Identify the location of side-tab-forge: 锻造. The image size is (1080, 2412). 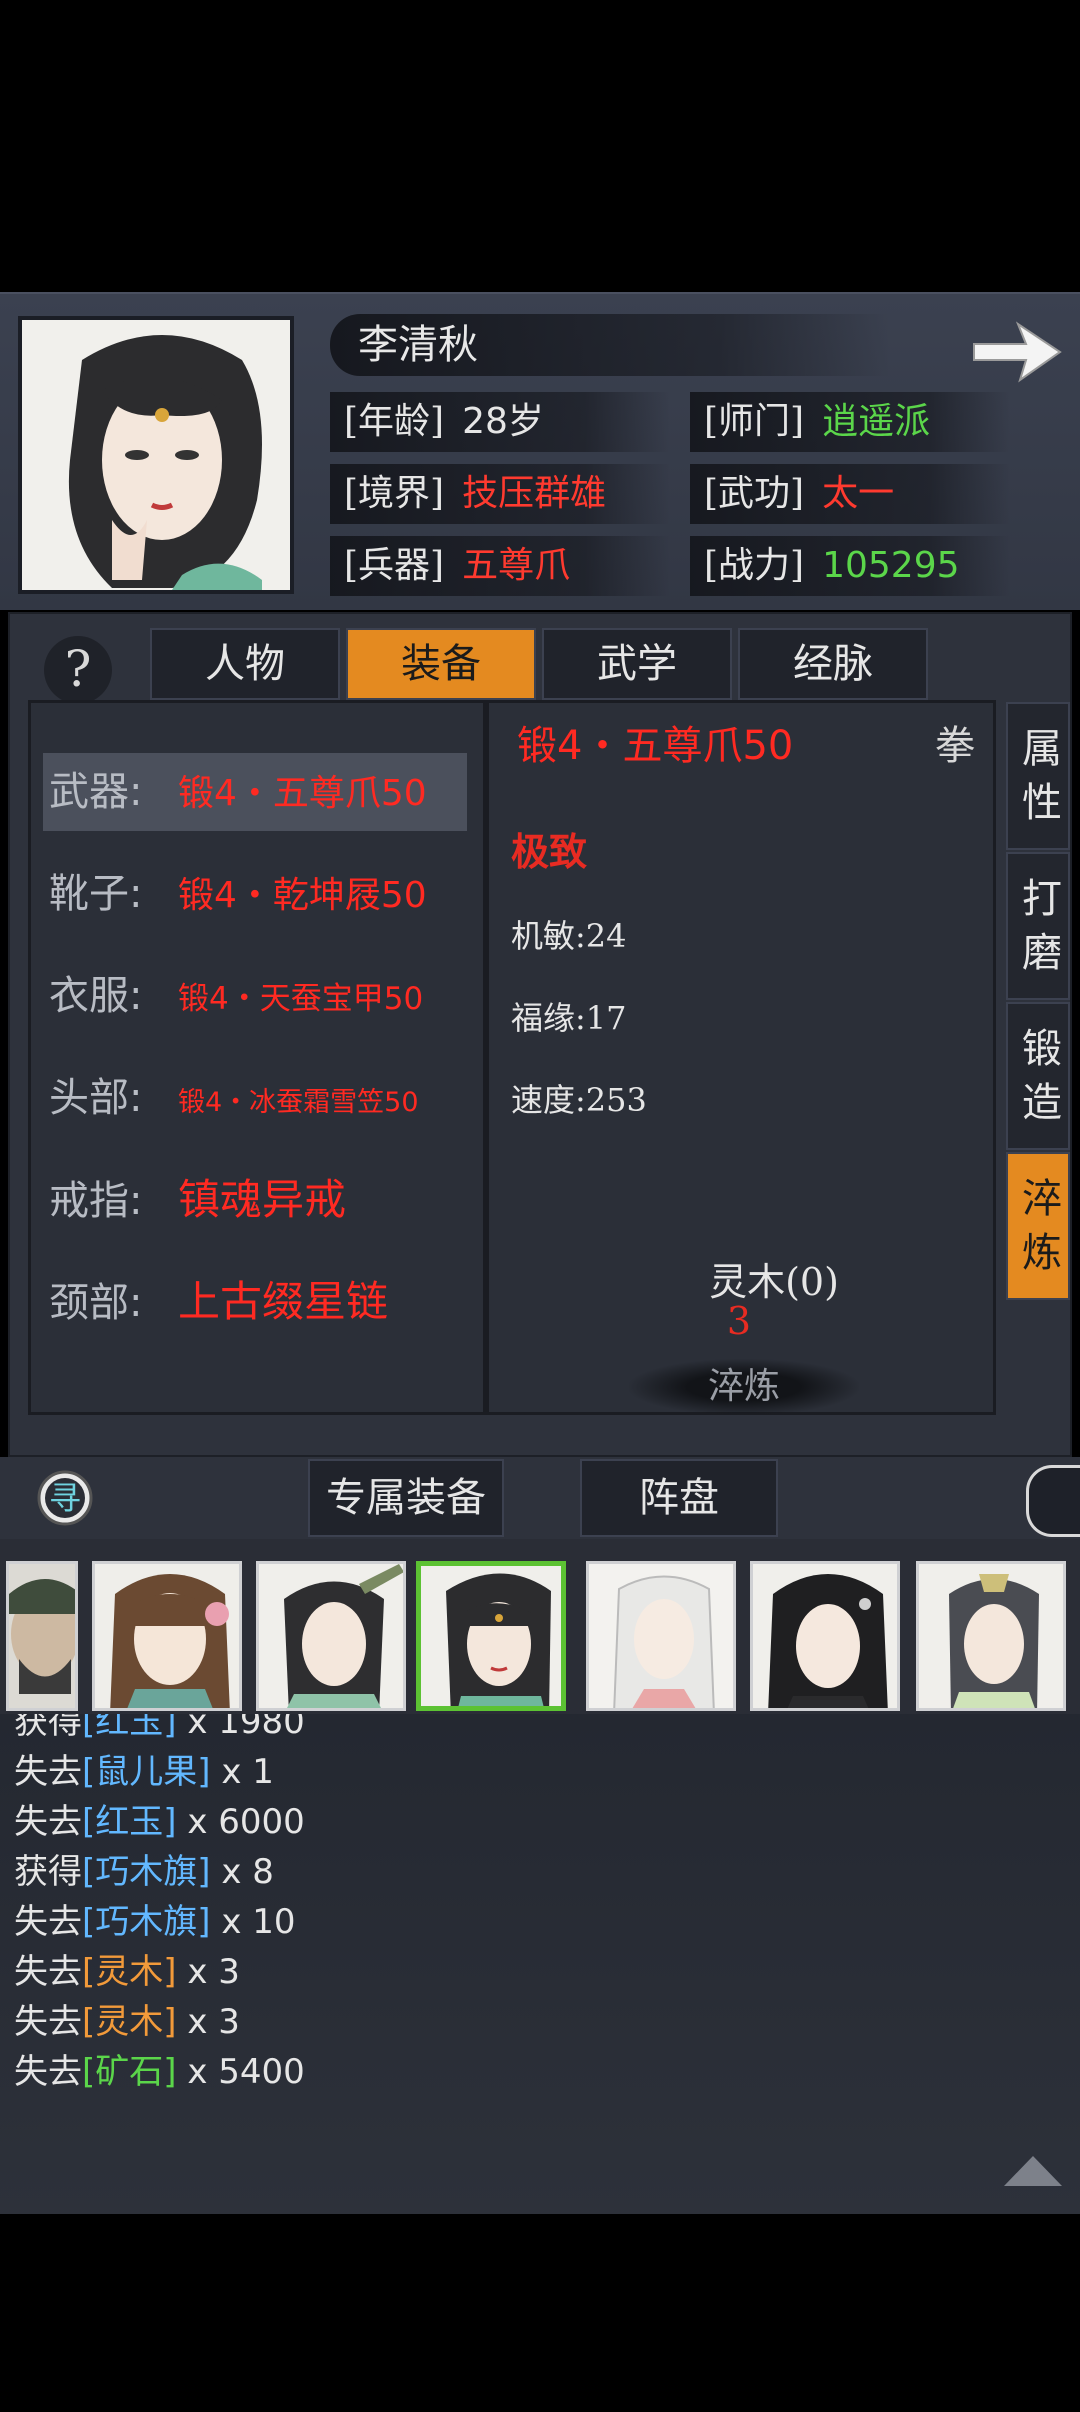
(1038, 1076).